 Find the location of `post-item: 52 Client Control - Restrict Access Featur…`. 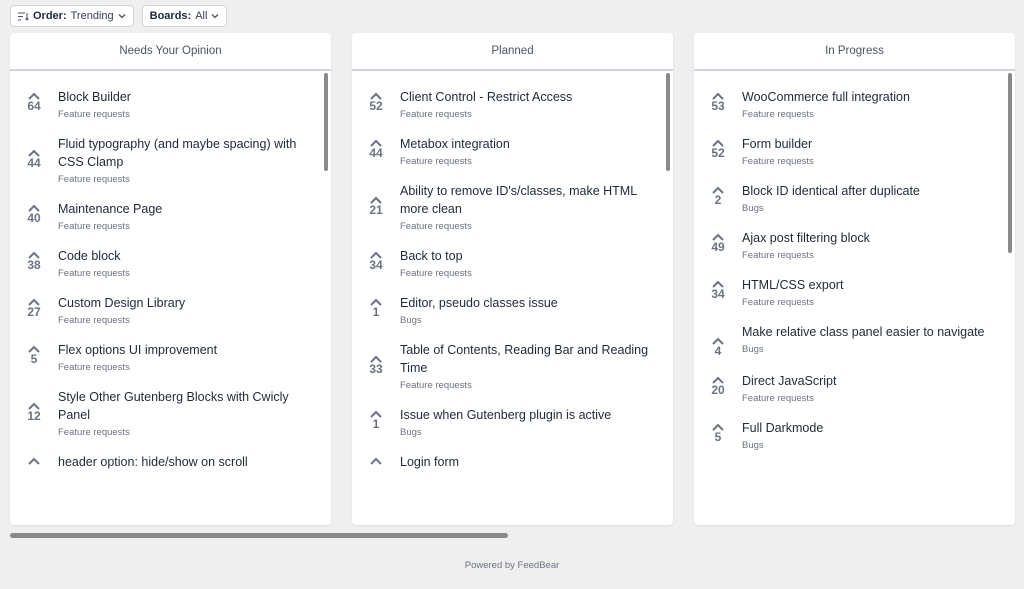

post-item: 52 Client Control - Restrict Access Featur… is located at coordinates (512, 104).